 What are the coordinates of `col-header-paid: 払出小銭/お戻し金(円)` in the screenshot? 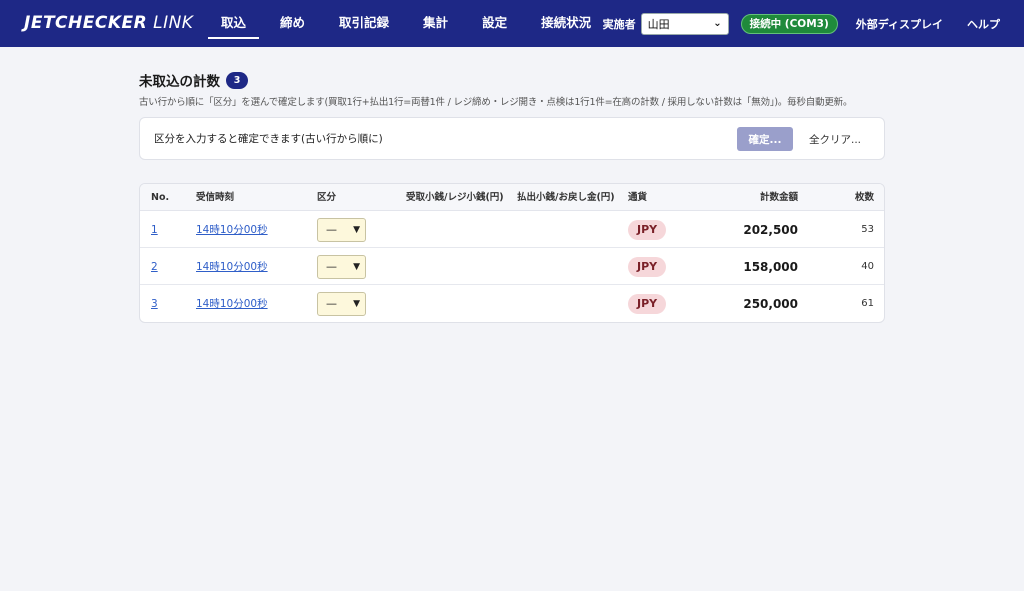 It's located at (566, 197).